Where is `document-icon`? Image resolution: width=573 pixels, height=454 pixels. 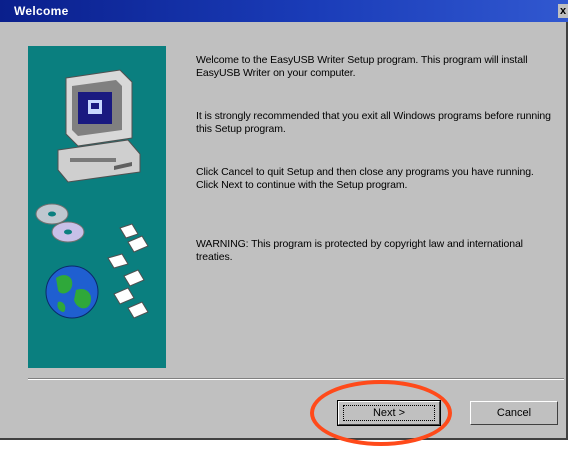 document-icon is located at coordinates (128, 271).